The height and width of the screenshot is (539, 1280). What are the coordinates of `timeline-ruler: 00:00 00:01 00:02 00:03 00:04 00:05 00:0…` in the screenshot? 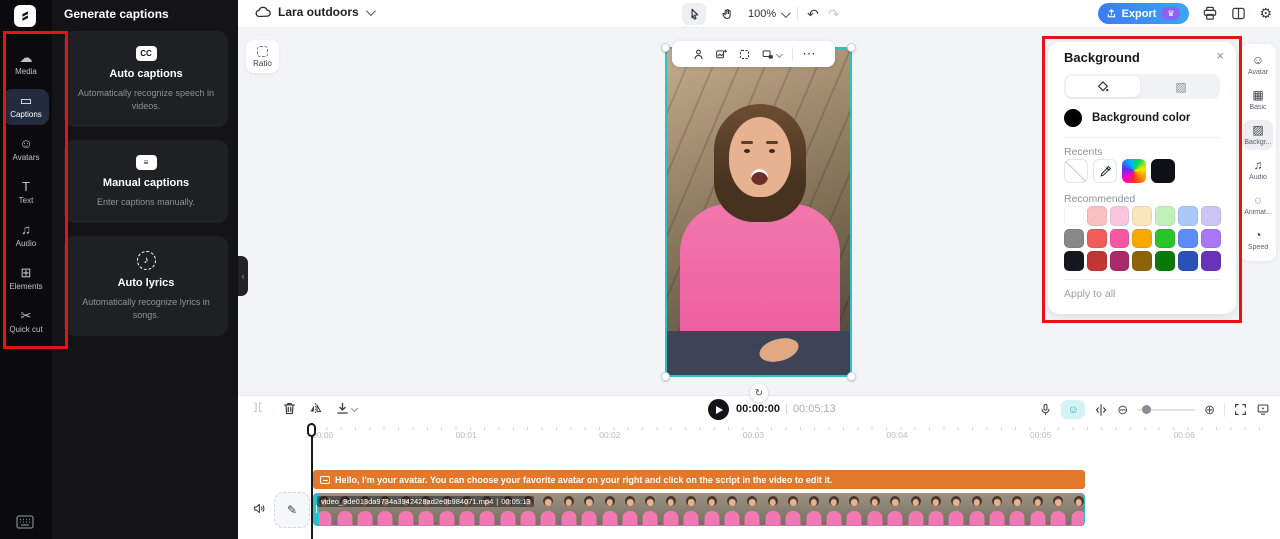 It's located at (759, 434).